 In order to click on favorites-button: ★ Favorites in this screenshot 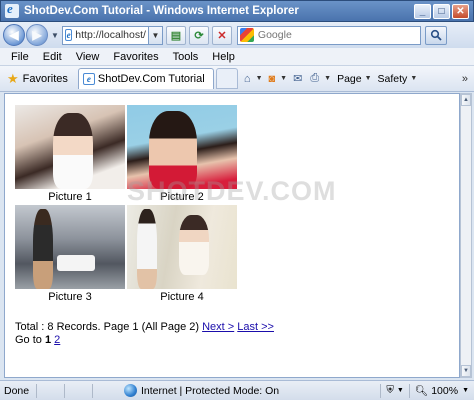, I will do `click(37, 79)`.